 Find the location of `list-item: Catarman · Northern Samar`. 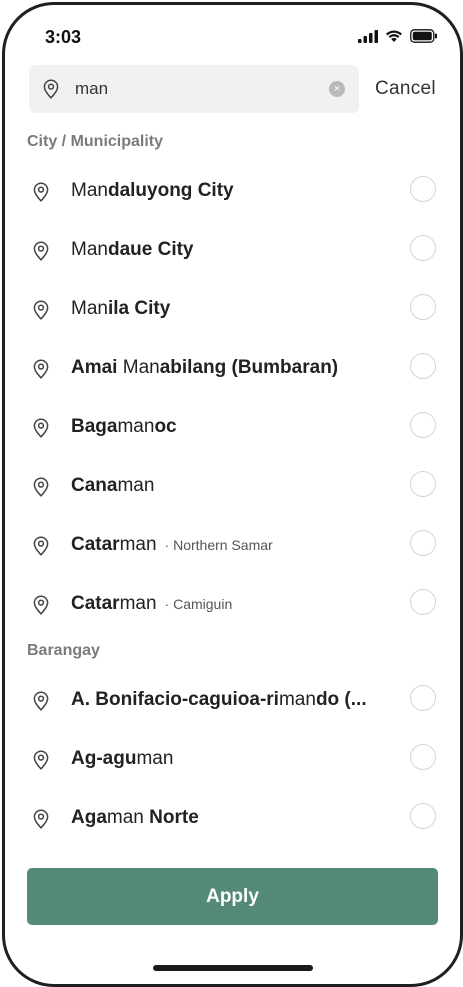

list-item: Catarman · Northern Samar is located at coordinates (232, 545).